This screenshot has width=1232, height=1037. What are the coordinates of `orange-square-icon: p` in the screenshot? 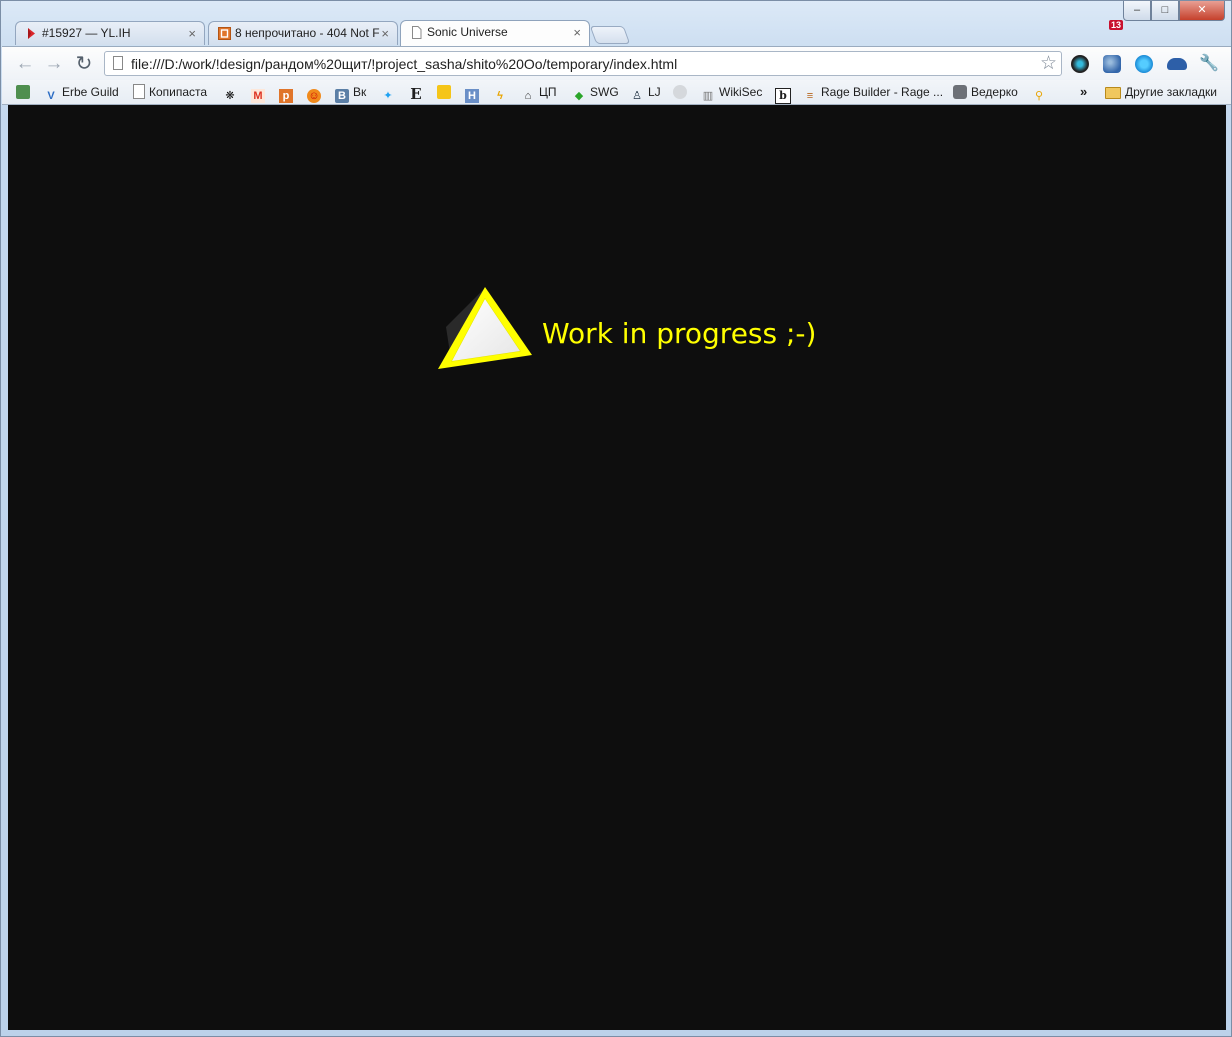 It's located at (286, 96).